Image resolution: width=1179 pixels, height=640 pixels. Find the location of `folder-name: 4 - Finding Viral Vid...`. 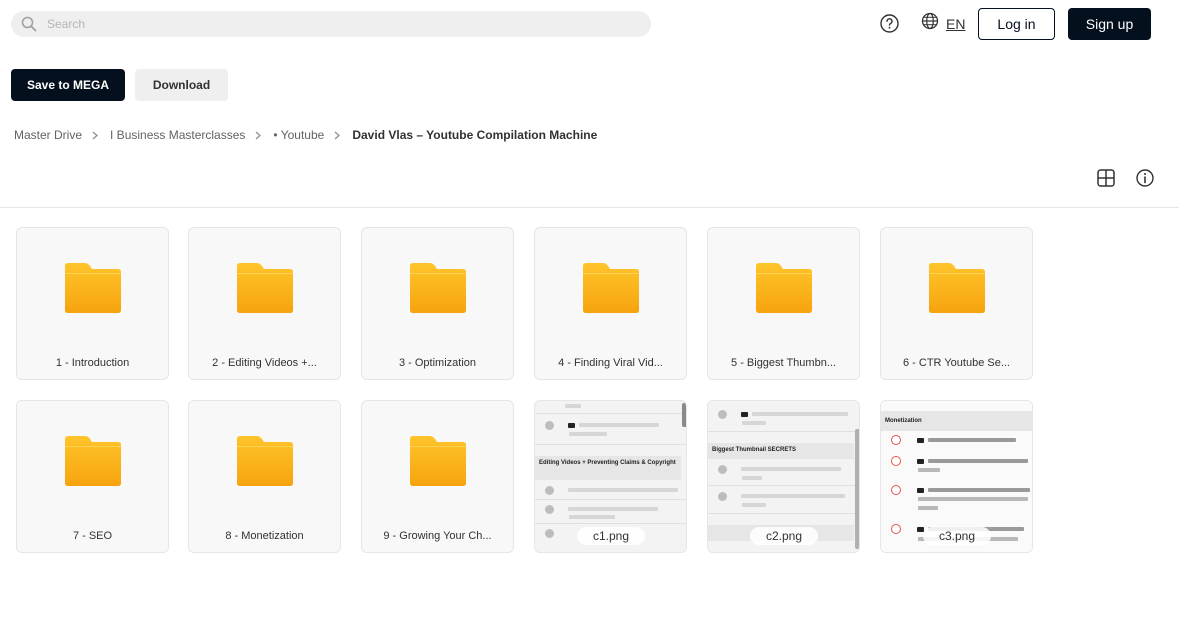

folder-name: 4 - Finding Viral Vid... is located at coordinates (610, 363).